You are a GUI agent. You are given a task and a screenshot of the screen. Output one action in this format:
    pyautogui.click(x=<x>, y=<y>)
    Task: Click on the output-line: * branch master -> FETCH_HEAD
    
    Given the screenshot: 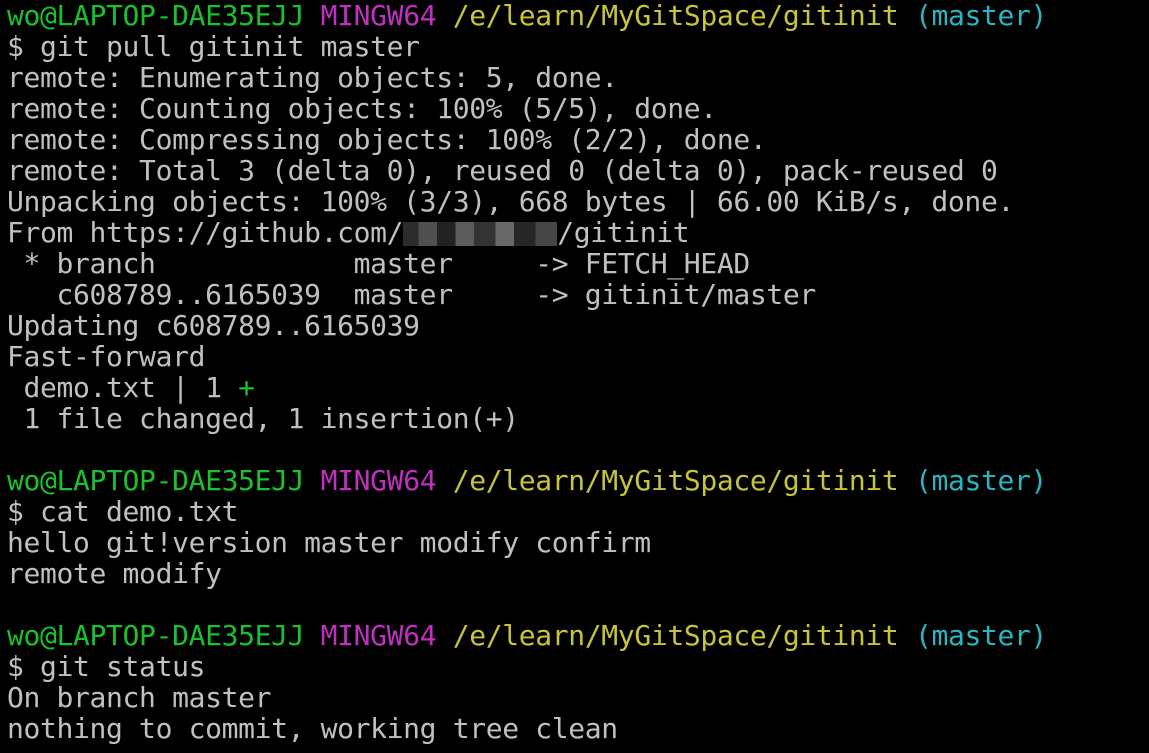 What is the action you would take?
    pyautogui.click(x=379, y=263)
    